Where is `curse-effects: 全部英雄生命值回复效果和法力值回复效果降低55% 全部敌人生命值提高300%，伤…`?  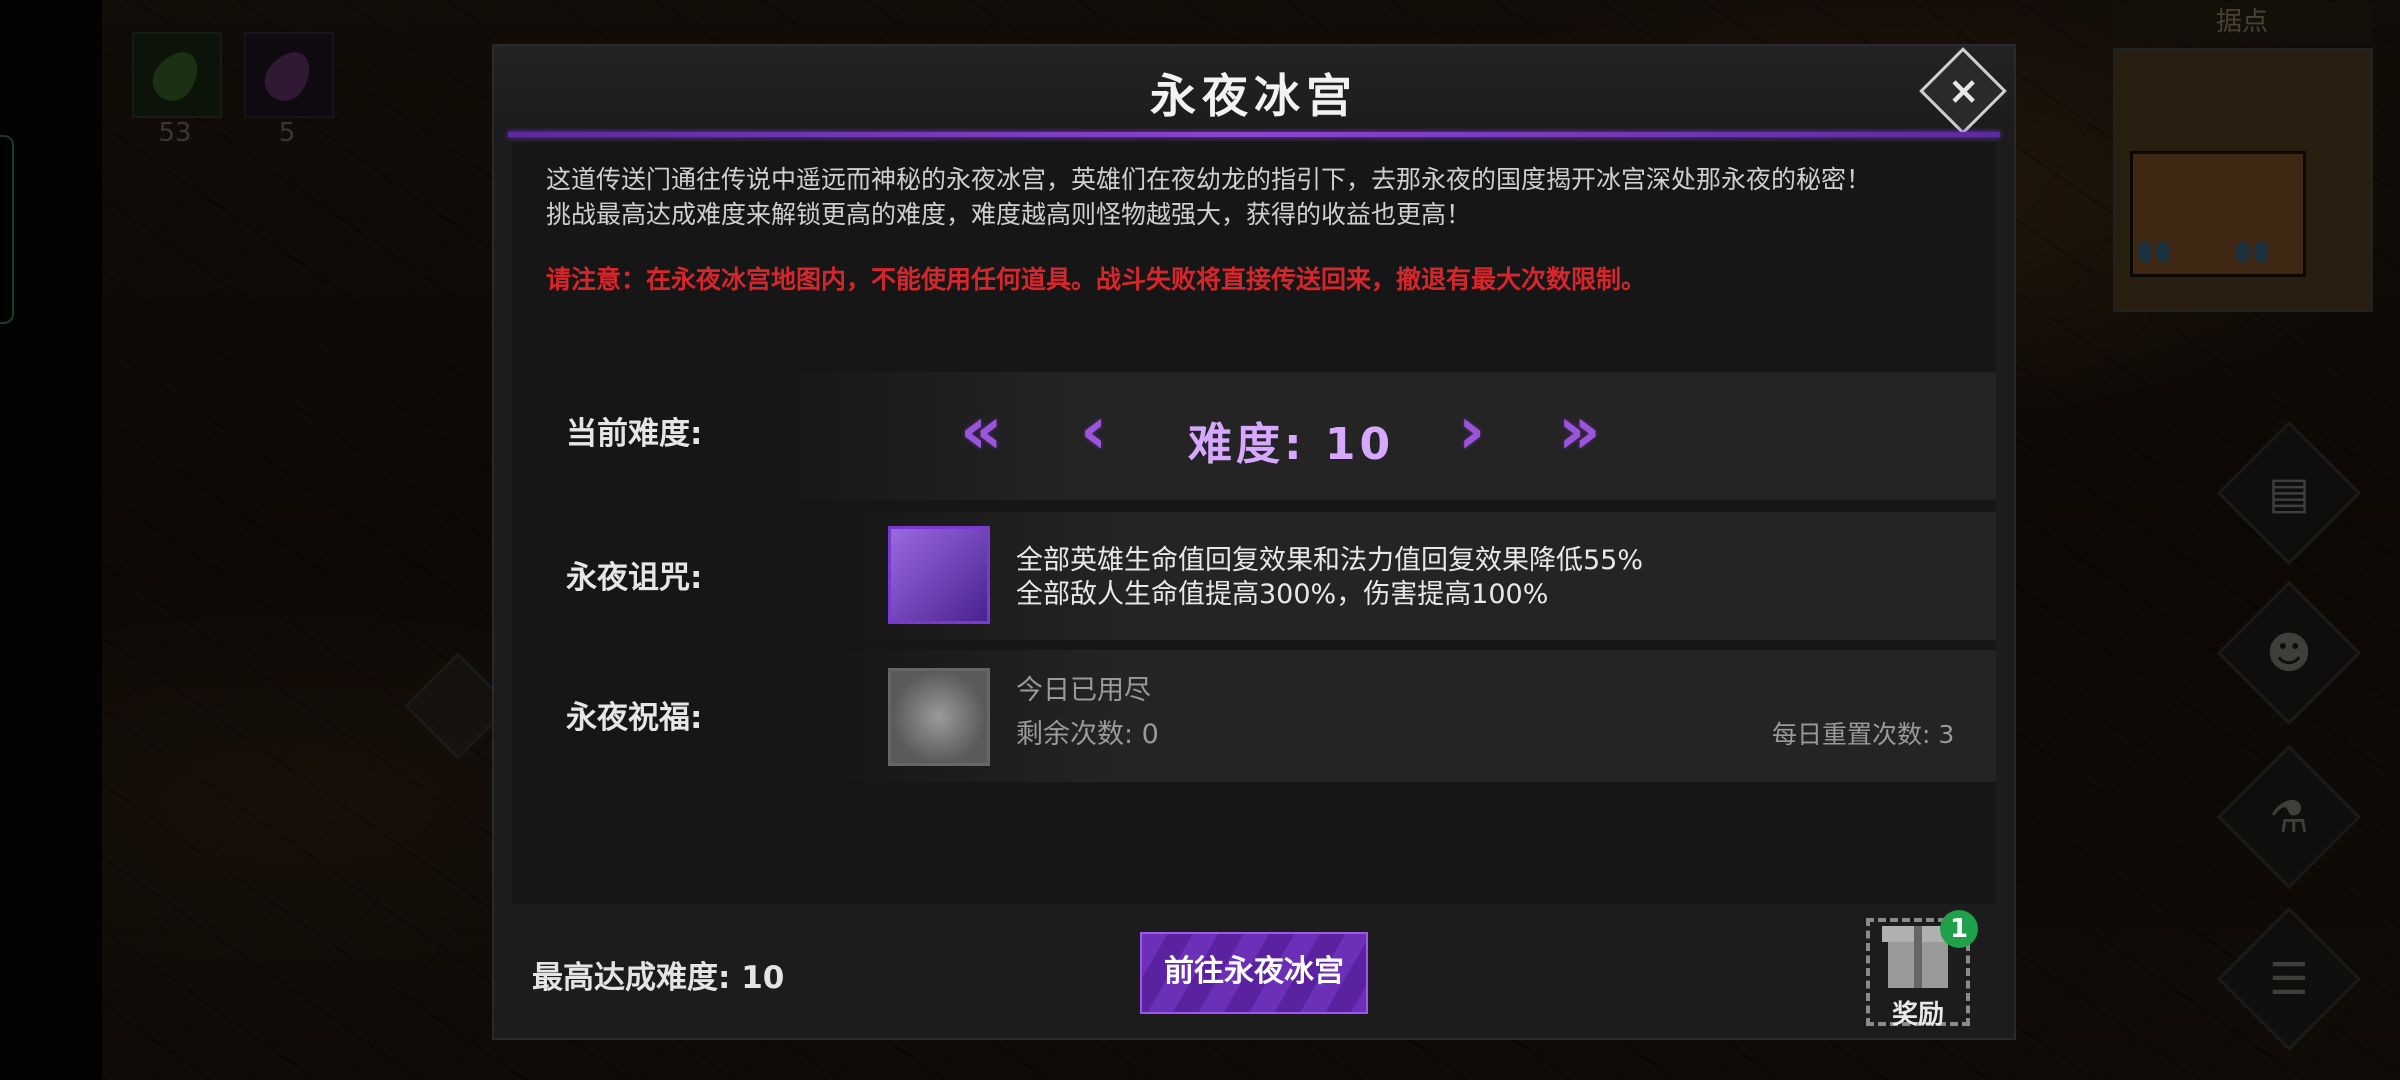
curse-effects: 全部英雄生命值回复效果和法力值回复效果降低55% 全部敌人生命值提高300%，伤… is located at coordinates (1329, 578).